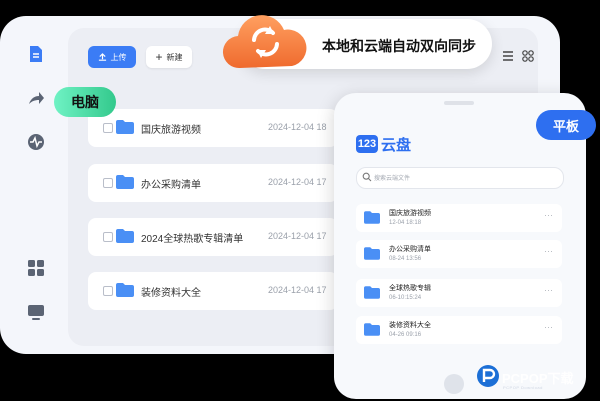 This screenshot has width=600, height=401. What do you see at coordinates (36, 142) in the screenshot?
I see `activity-icon` at bounding box center [36, 142].